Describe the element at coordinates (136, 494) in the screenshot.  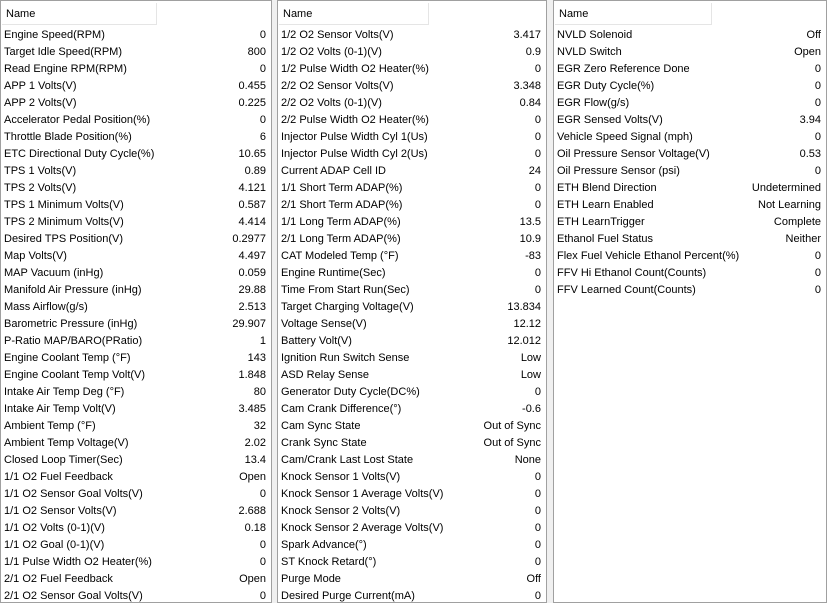
I see `list-row: 1/1 O2 Sensor Goal Volts(V) 0` at that location.